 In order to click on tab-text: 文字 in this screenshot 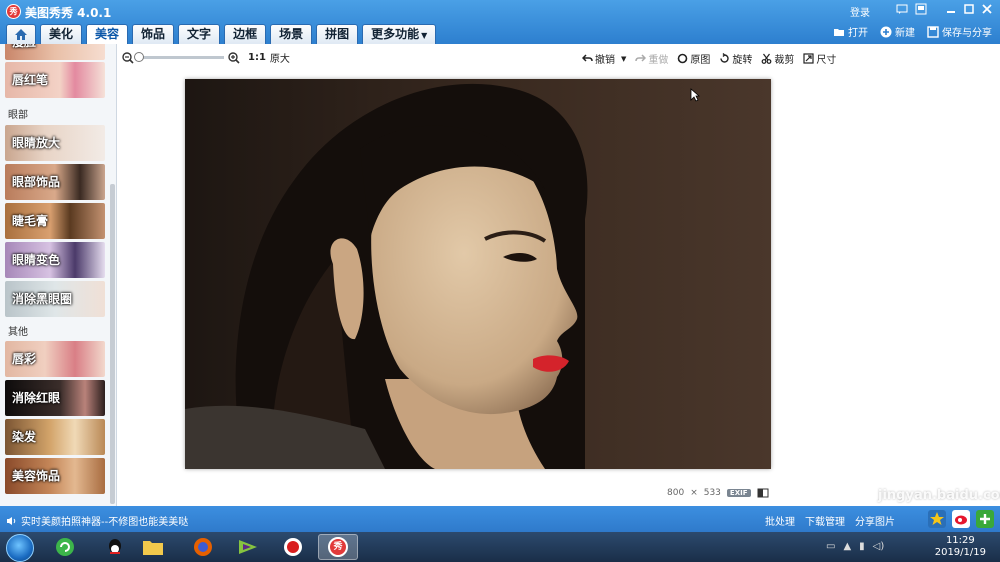, I will do `click(199, 34)`.